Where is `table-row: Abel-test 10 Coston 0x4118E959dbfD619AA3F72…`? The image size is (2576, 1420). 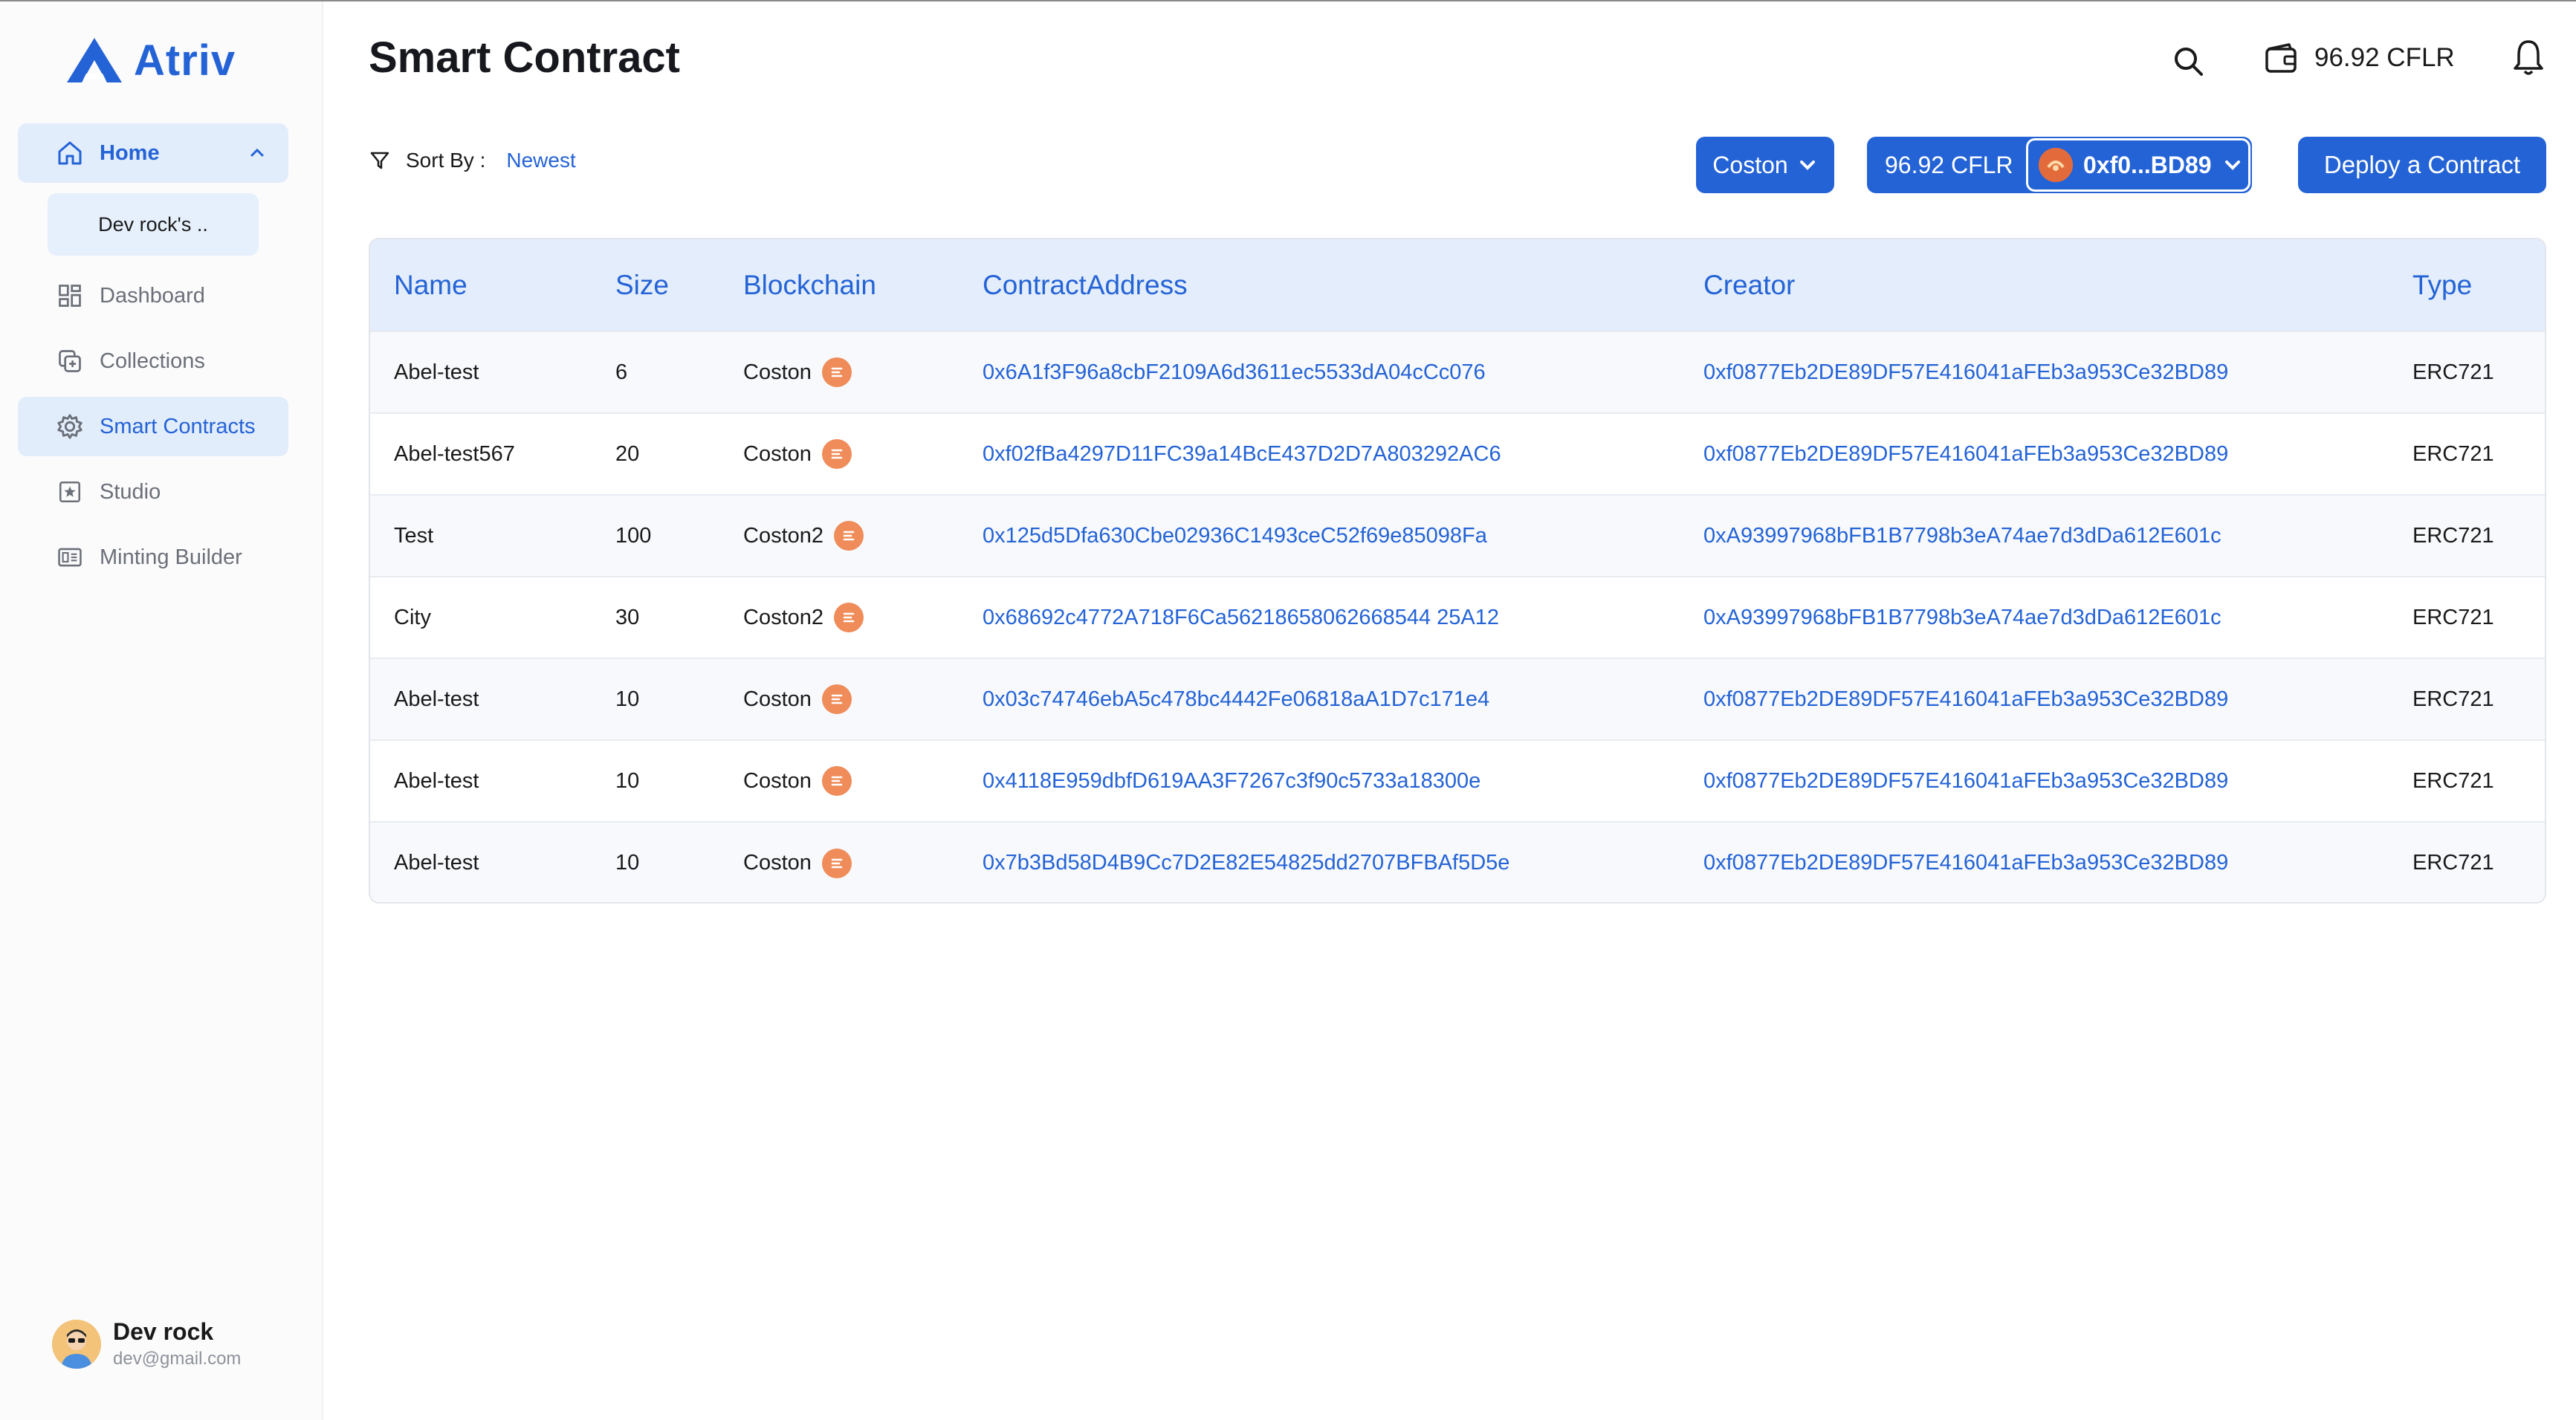
table-row: Abel-test 10 Coston 0x4118E959dbfD619AA3F72… is located at coordinates (1457, 781).